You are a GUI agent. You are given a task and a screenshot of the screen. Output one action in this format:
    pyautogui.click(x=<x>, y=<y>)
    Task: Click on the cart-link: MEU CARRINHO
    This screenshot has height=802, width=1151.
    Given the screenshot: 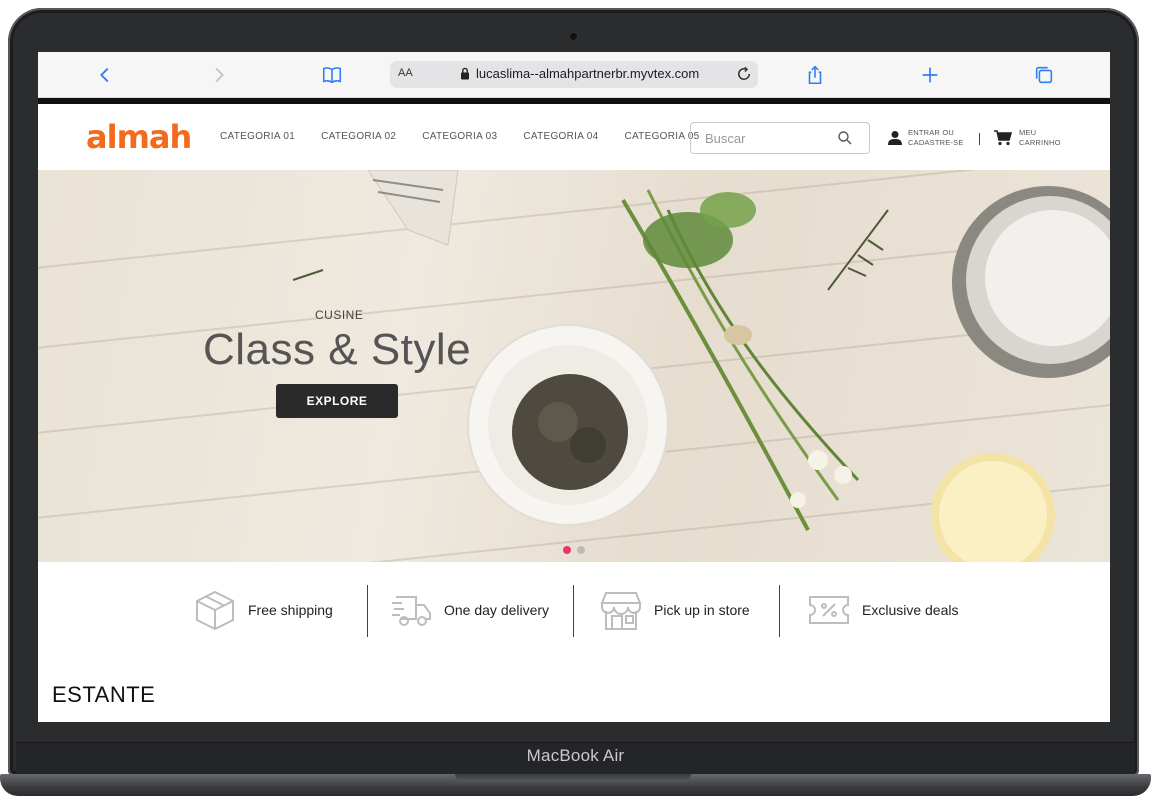 What is the action you would take?
    pyautogui.click(x=1027, y=138)
    